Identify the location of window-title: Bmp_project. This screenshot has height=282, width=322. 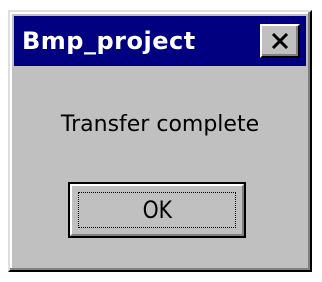
(109, 41).